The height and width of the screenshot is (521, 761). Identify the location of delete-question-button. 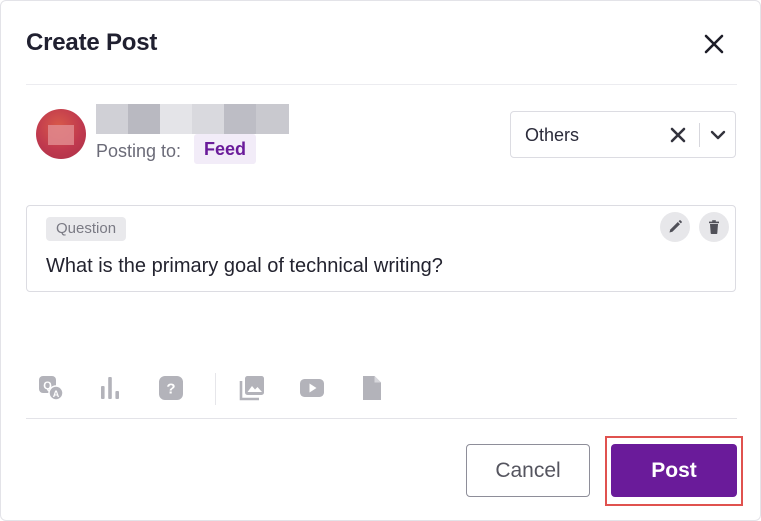
(714, 227).